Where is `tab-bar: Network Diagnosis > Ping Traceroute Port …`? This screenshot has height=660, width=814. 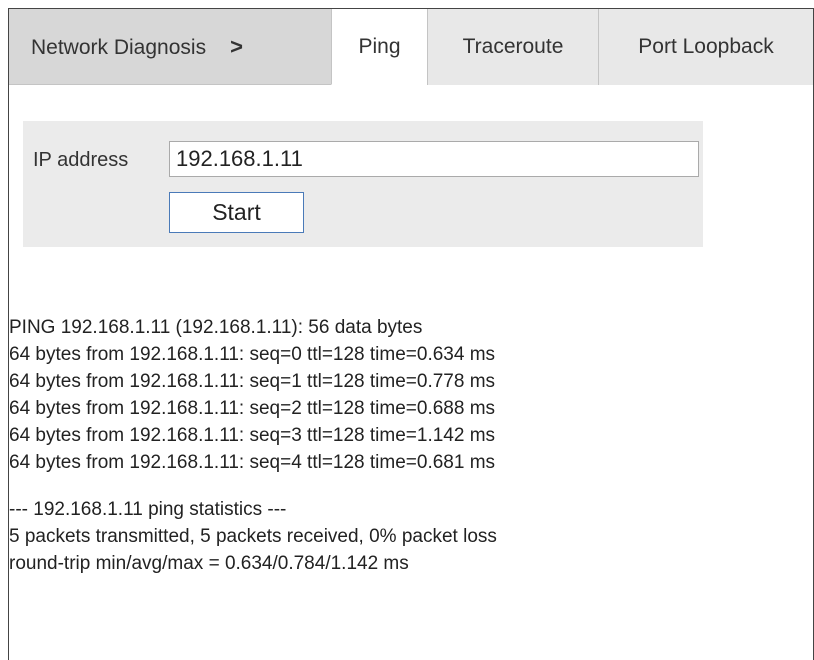 tab-bar: Network Diagnosis > Ping Traceroute Port … is located at coordinates (411, 47).